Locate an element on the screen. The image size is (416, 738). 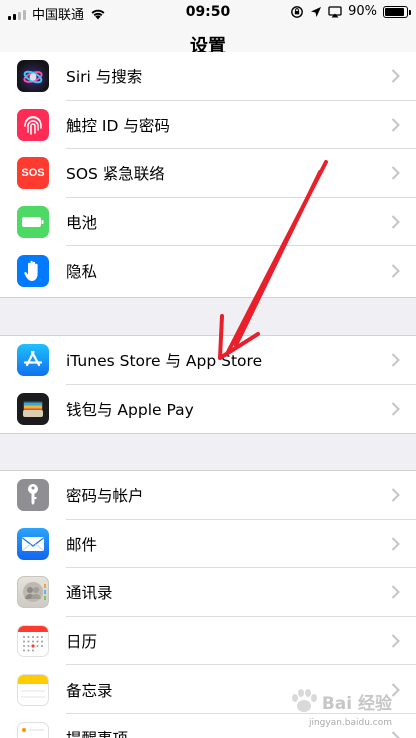
paw-logo-icon is located at coordinates (304, 700).